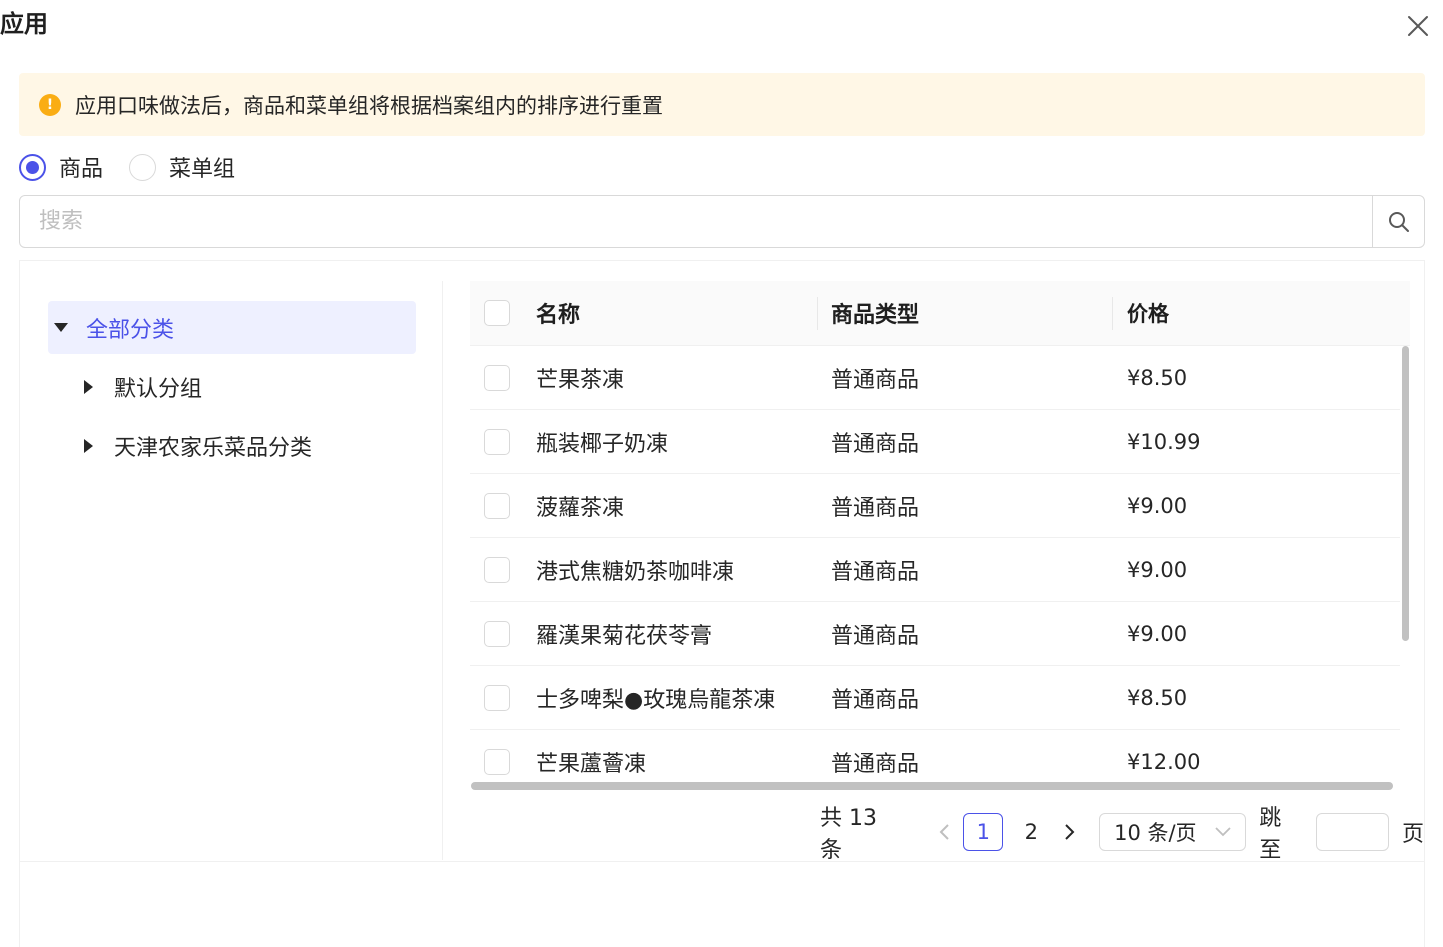 The width and height of the screenshot is (1443, 947). I want to click on table-row: 羅漢果菊花茯苓膏 普通商品 ¥9.00, so click(935, 634).